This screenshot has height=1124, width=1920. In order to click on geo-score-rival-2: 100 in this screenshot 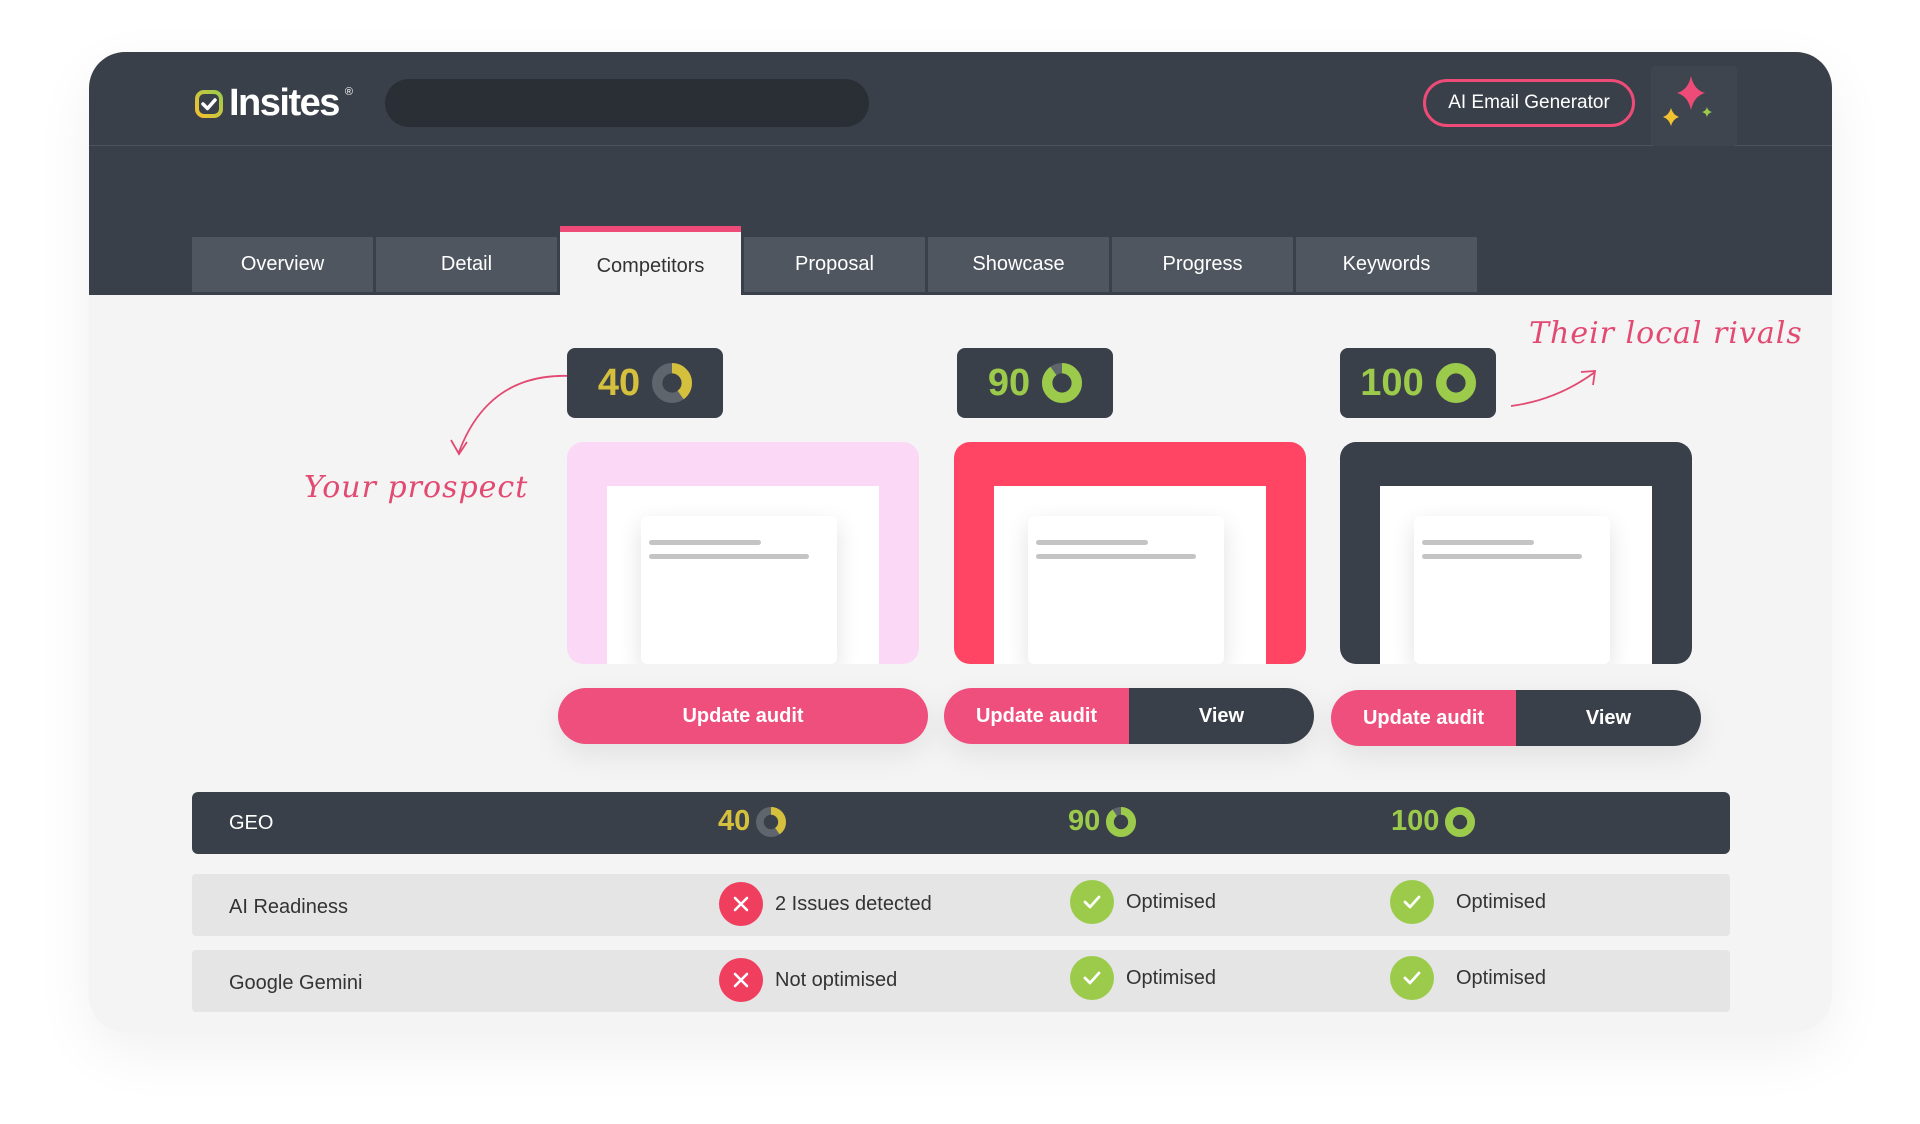, I will do `click(1433, 821)`.